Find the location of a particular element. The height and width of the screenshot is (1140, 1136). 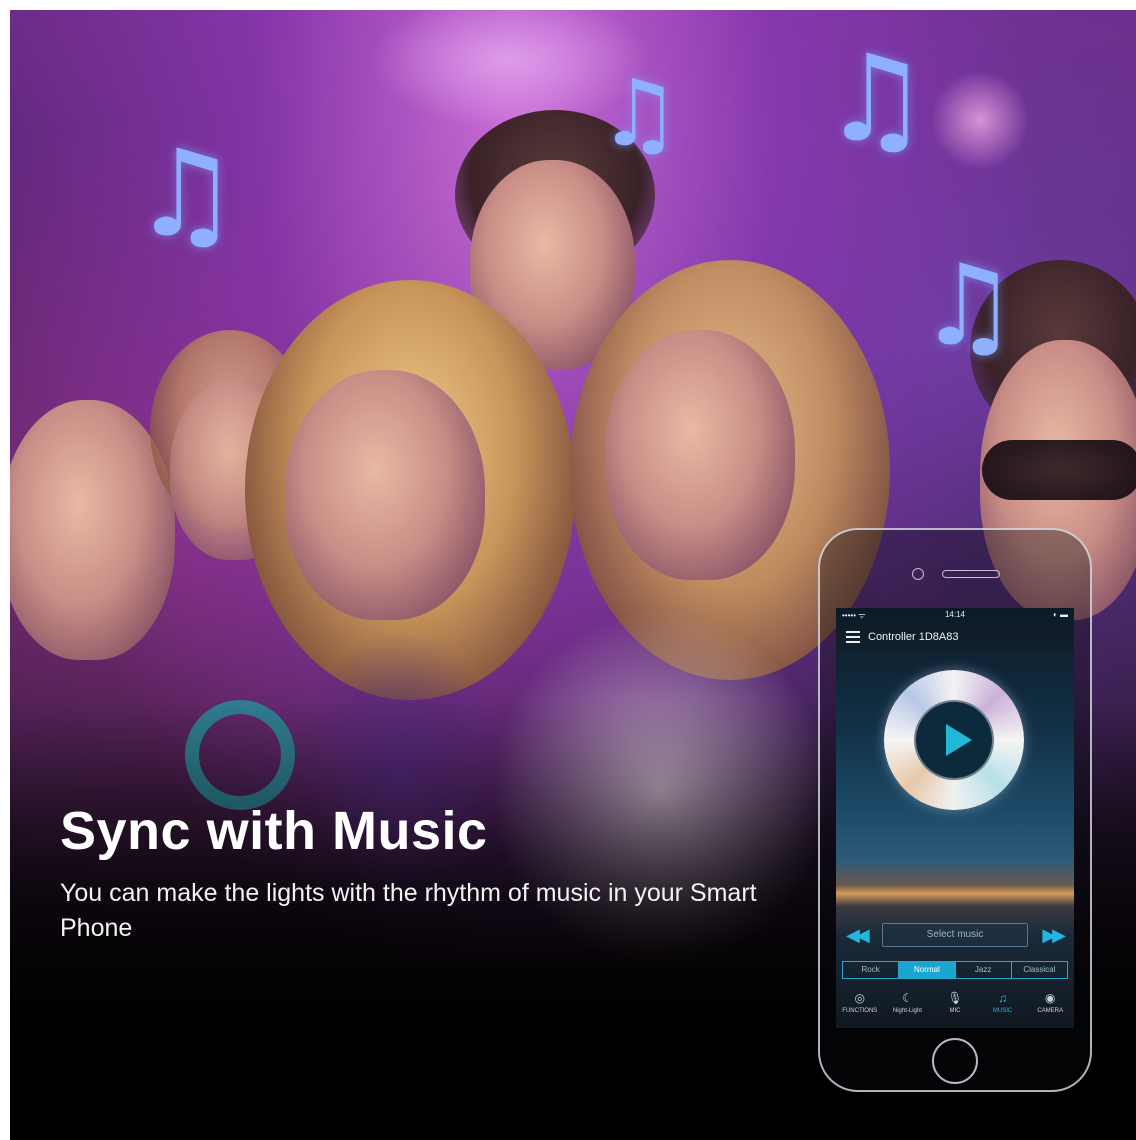

status-time: 14:14 is located at coordinates (955, 614).